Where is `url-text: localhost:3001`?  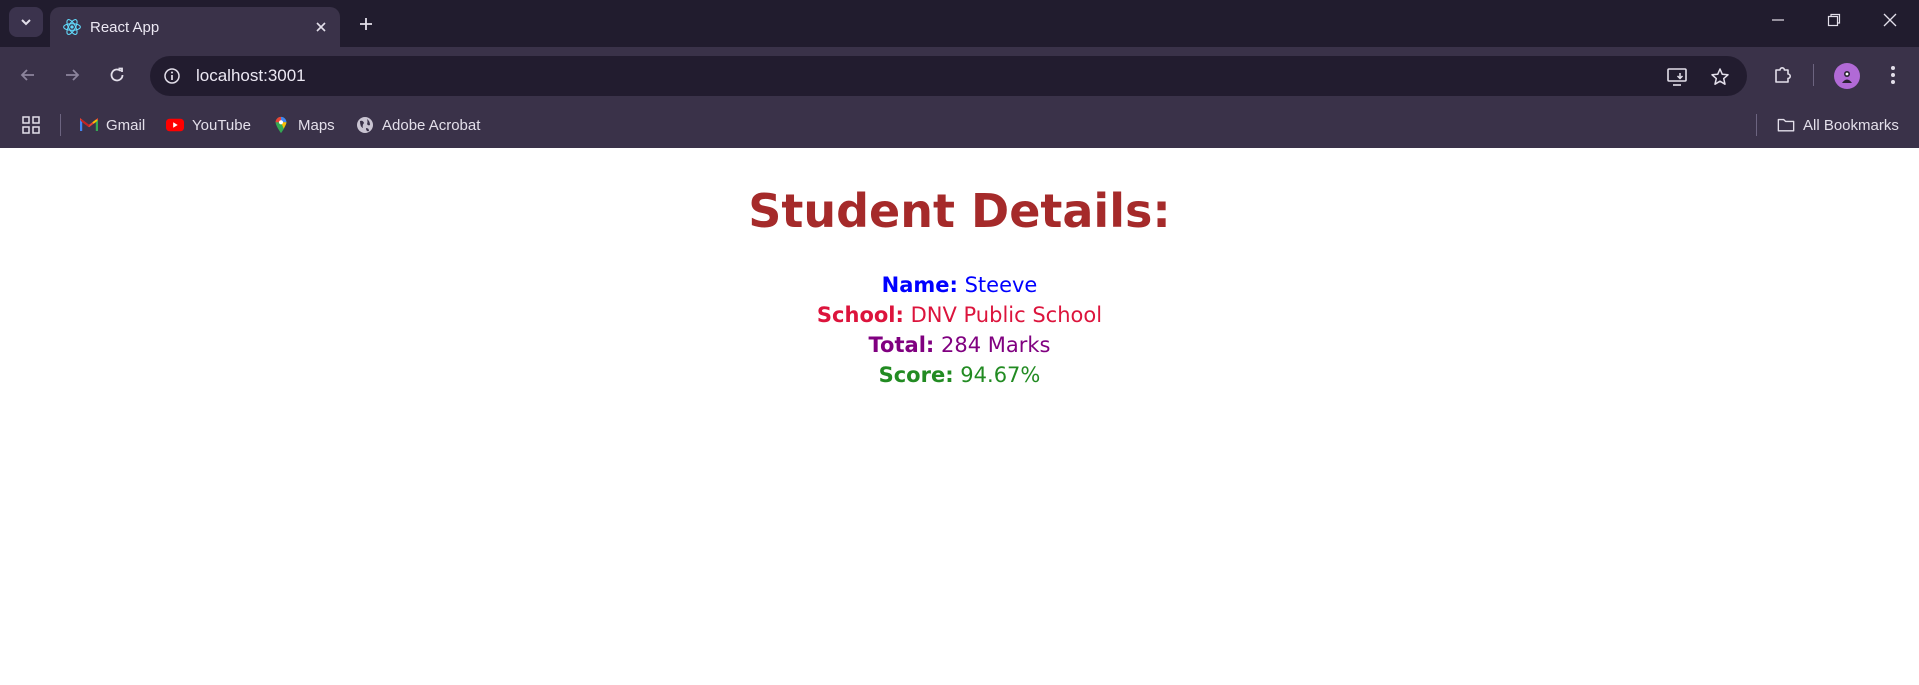 url-text: localhost:3001 is located at coordinates (251, 76).